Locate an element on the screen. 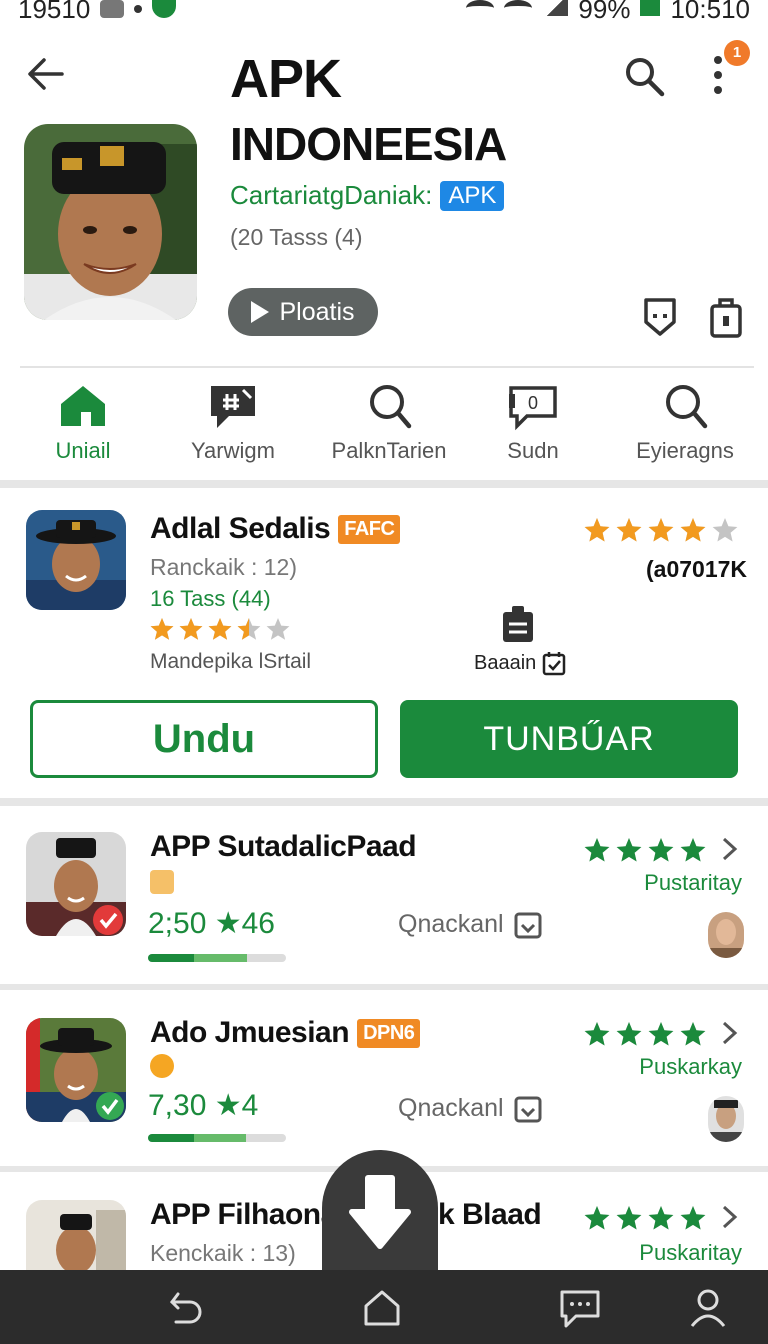  play-button: Ploatis is located at coordinates (303, 312).